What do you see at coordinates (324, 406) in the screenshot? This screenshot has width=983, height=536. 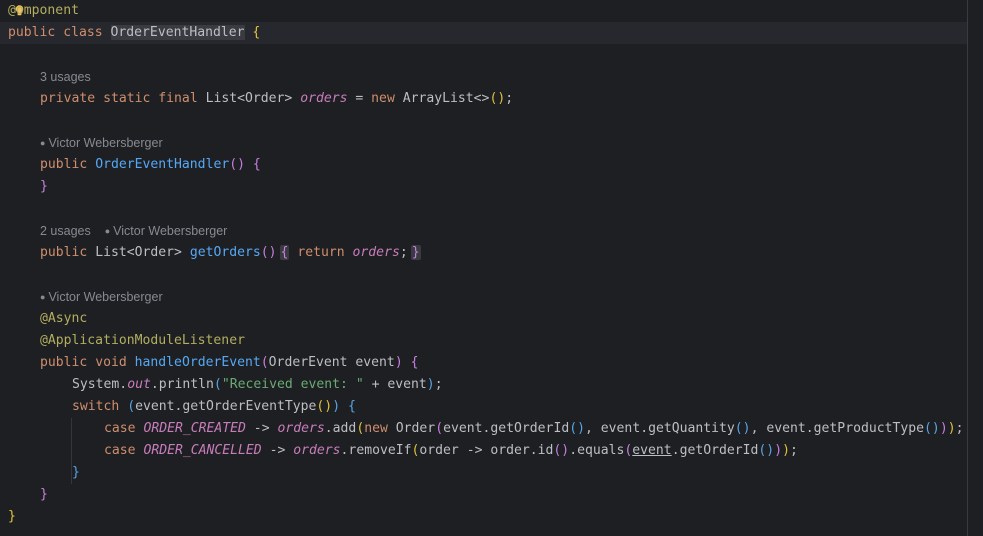 I see `switch-inner-parens: ()` at bounding box center [324, 406].